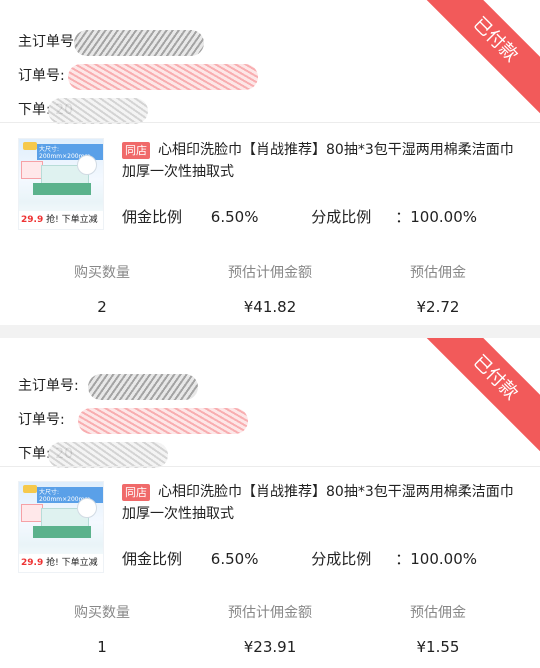 The width and height of the screenshot is (540, 668). What do you see at coordinates (438, 290) in the screenshot?
I see `stat-estimated-commission: 预估佣金 ¥2.72` at bounding box center [438, 290].